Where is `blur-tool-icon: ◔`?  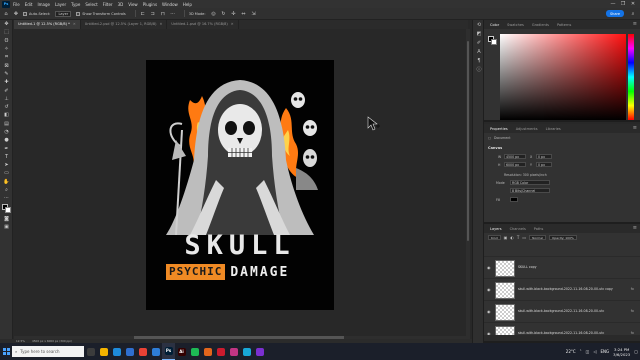 blur-tool-icon: ◔ is located at coordinates (6, 132).